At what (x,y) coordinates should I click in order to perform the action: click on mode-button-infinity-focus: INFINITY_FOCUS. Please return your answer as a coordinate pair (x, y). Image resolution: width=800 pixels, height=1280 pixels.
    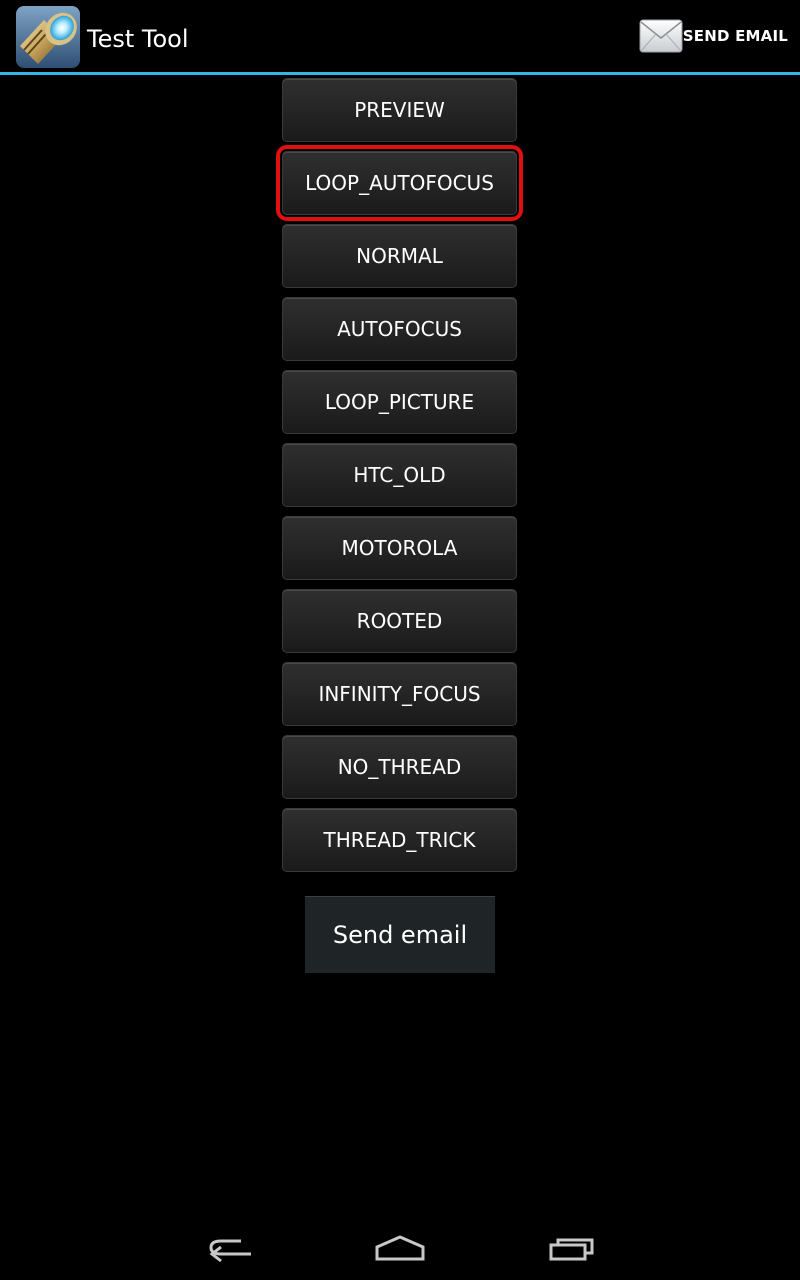
    Looking at the image, I should click on (399, 694).